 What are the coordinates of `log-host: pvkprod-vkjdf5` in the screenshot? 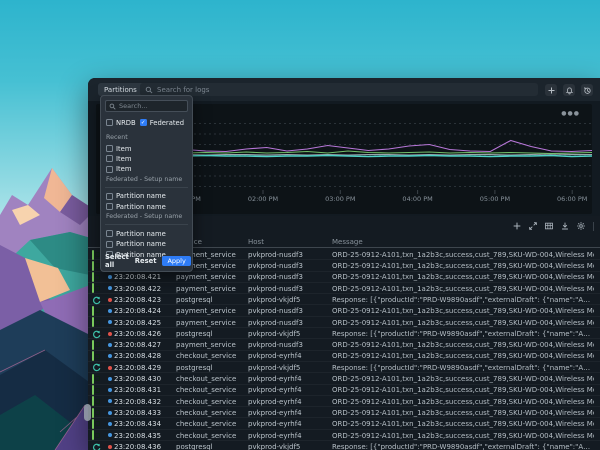 It's located at (274, 446).